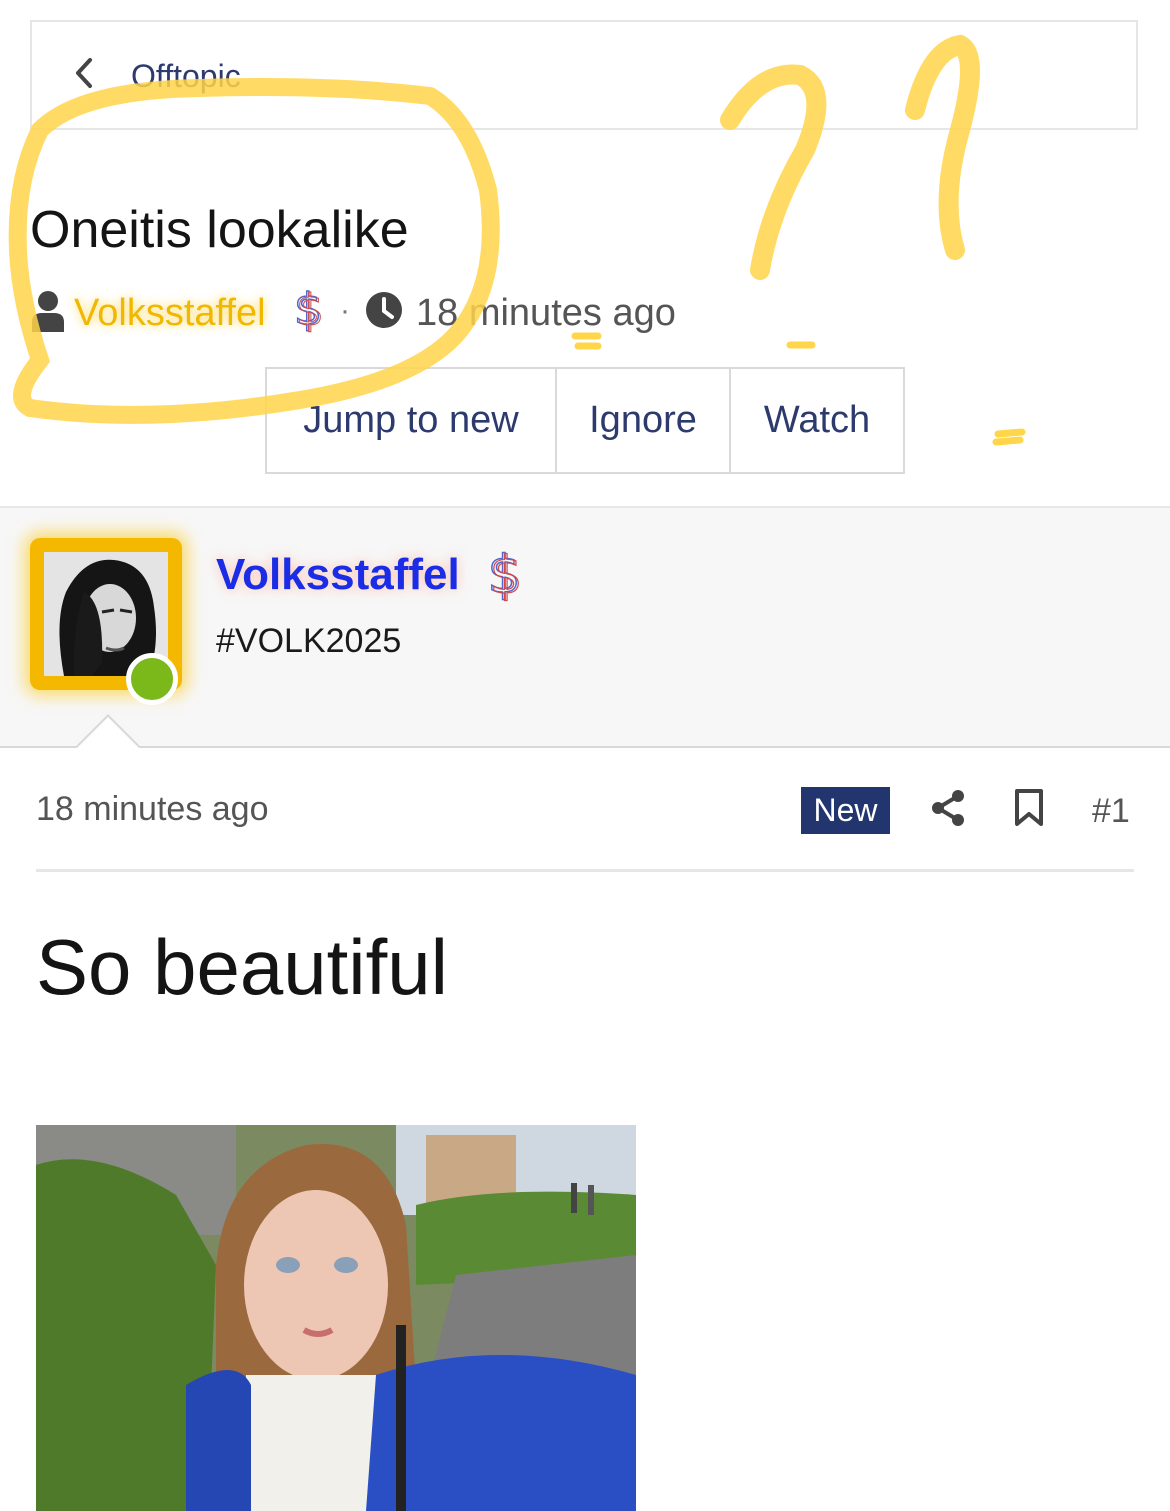 The image size is (1170, 1511). I want to click on user-title: #VOLK2025, so click(309, 641).